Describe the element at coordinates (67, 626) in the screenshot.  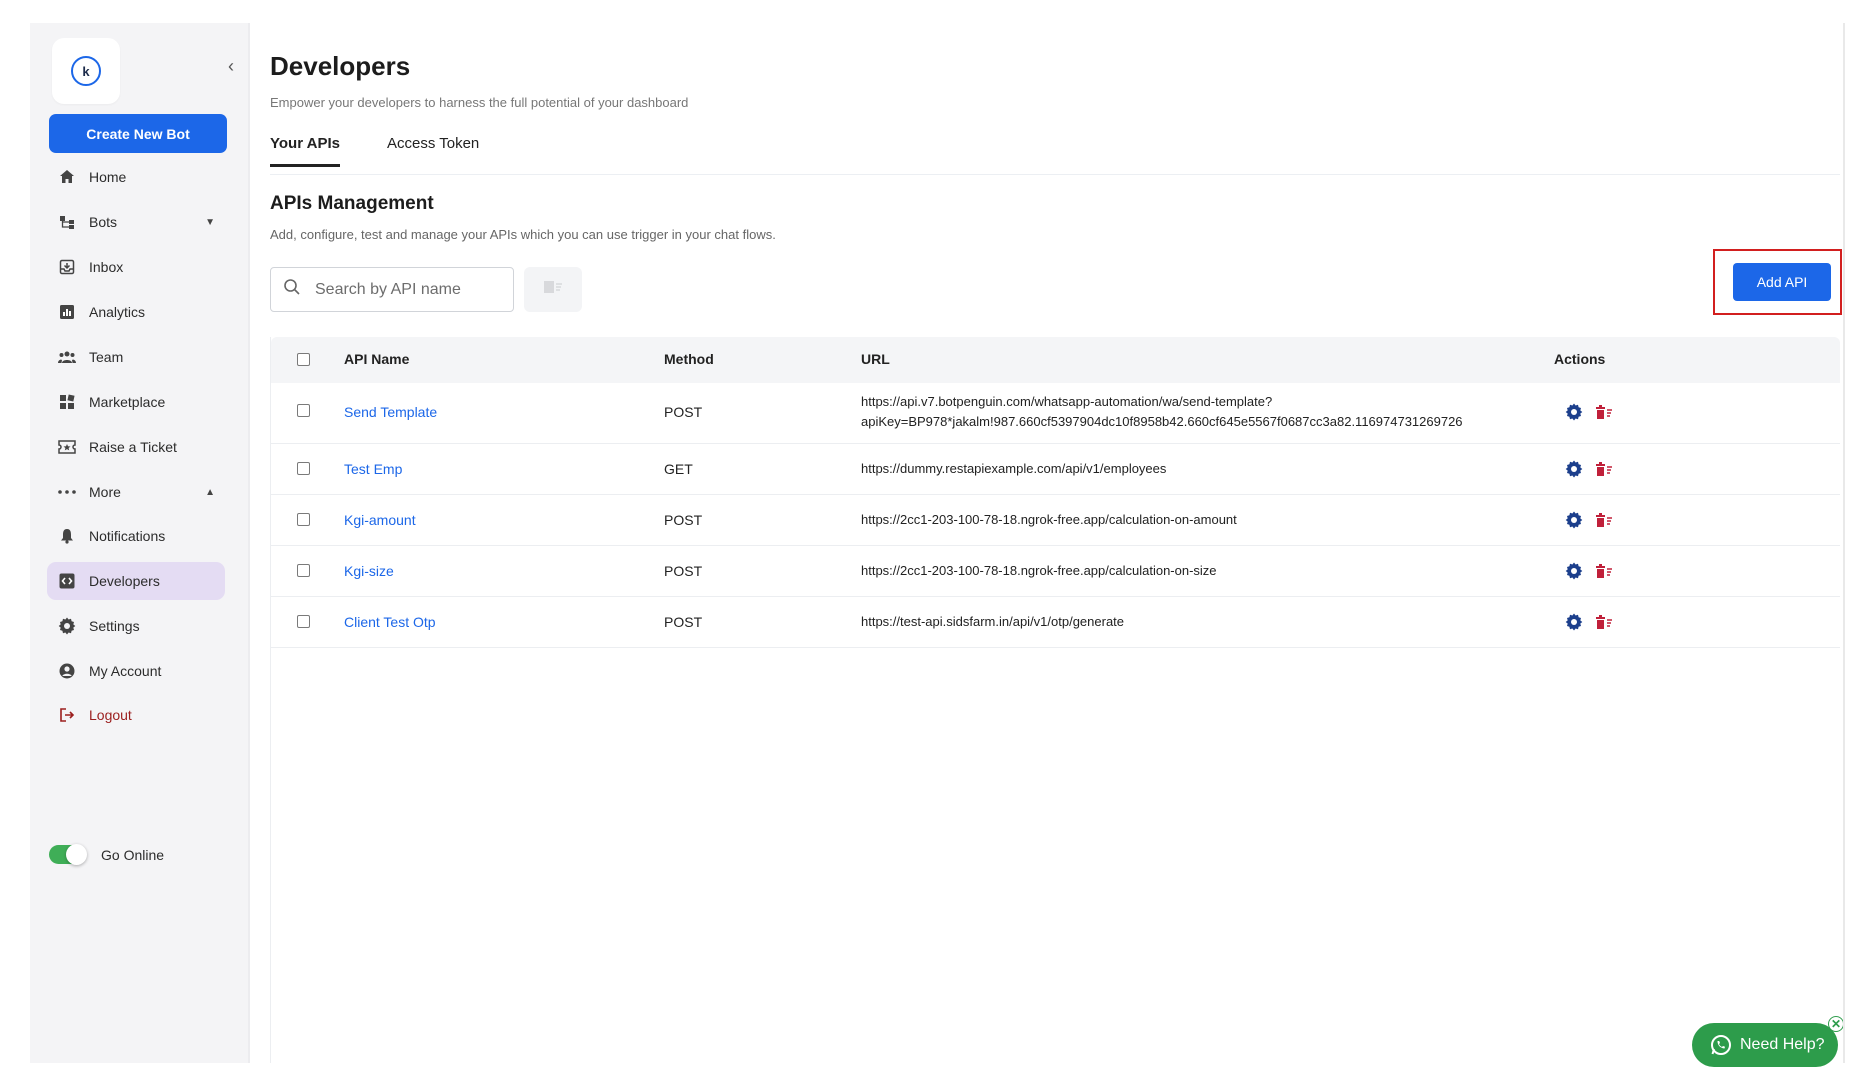
I see `gear-icon` at that location.